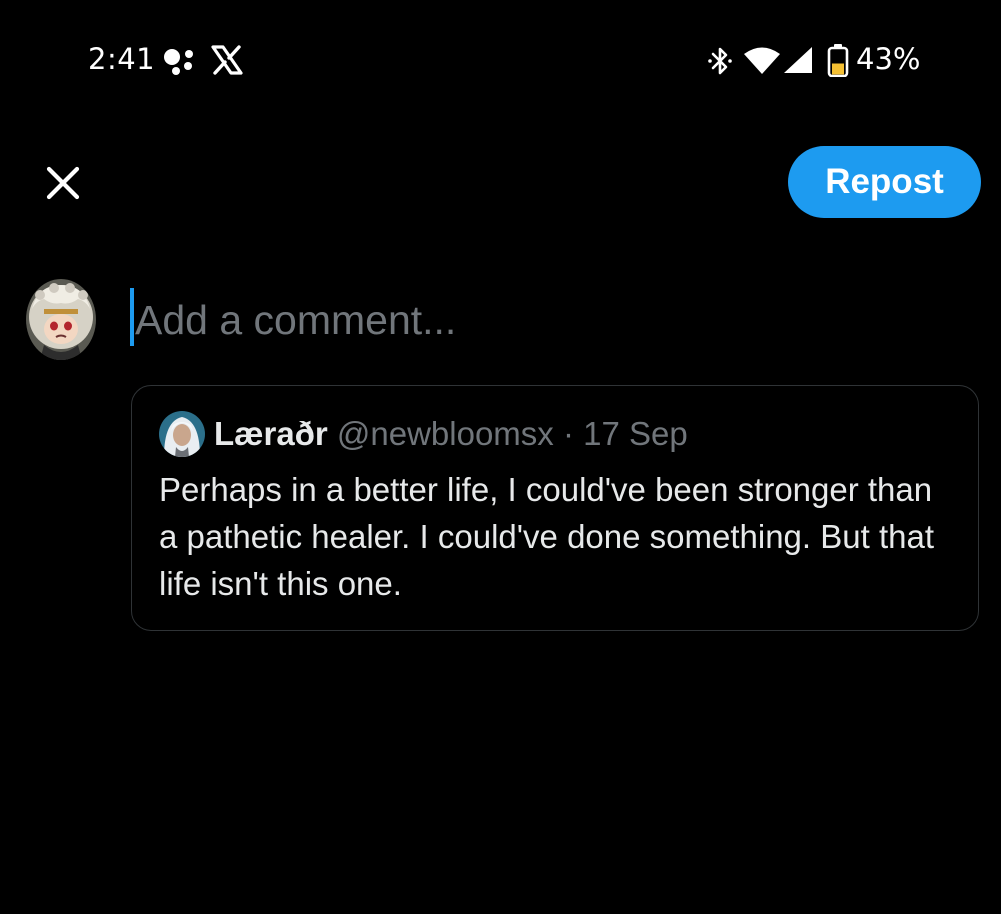 Image resolution: width=1001 pixels, height=914 pixels. What do you see at coordinates (132, 317) in the screenshot?
I see `text-caret` at bounding box center [132, 317].